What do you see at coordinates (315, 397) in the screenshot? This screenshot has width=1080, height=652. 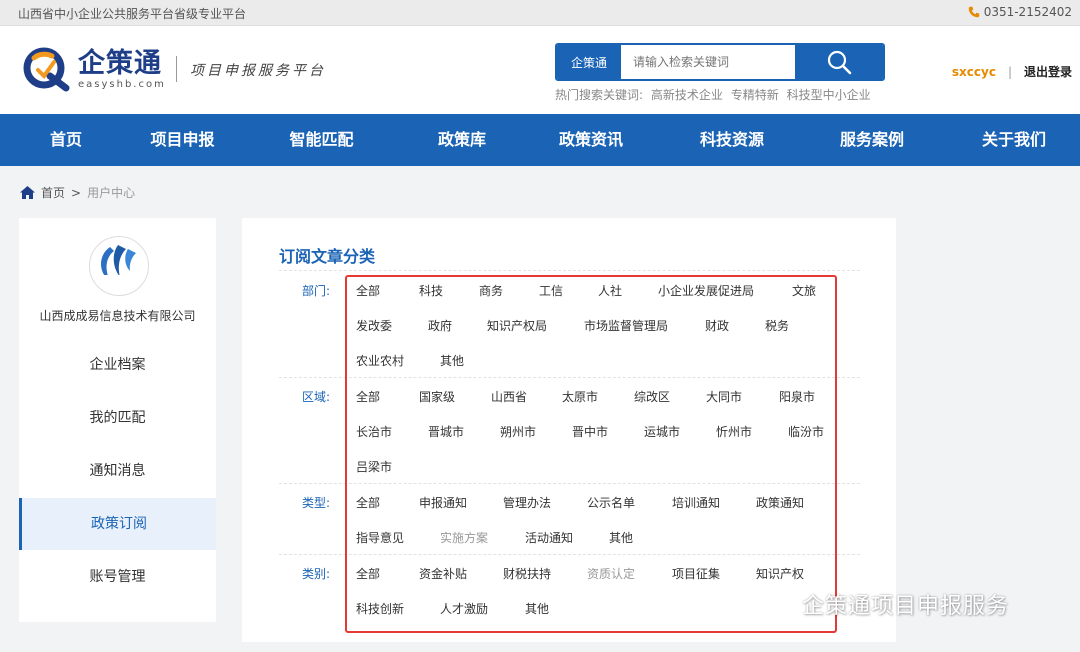 I see `filter-label-region: 区域:` at bounding box center [315, 397].